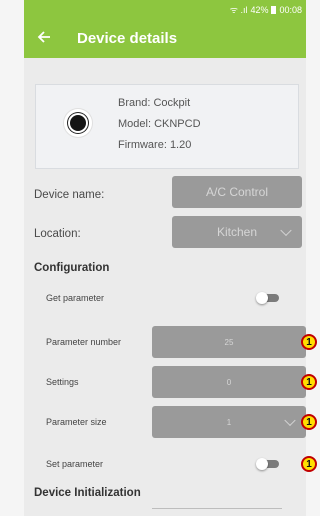  Describe the element at coordinates (274, 9) in the screenshot. I see `battery-icon` at that location.